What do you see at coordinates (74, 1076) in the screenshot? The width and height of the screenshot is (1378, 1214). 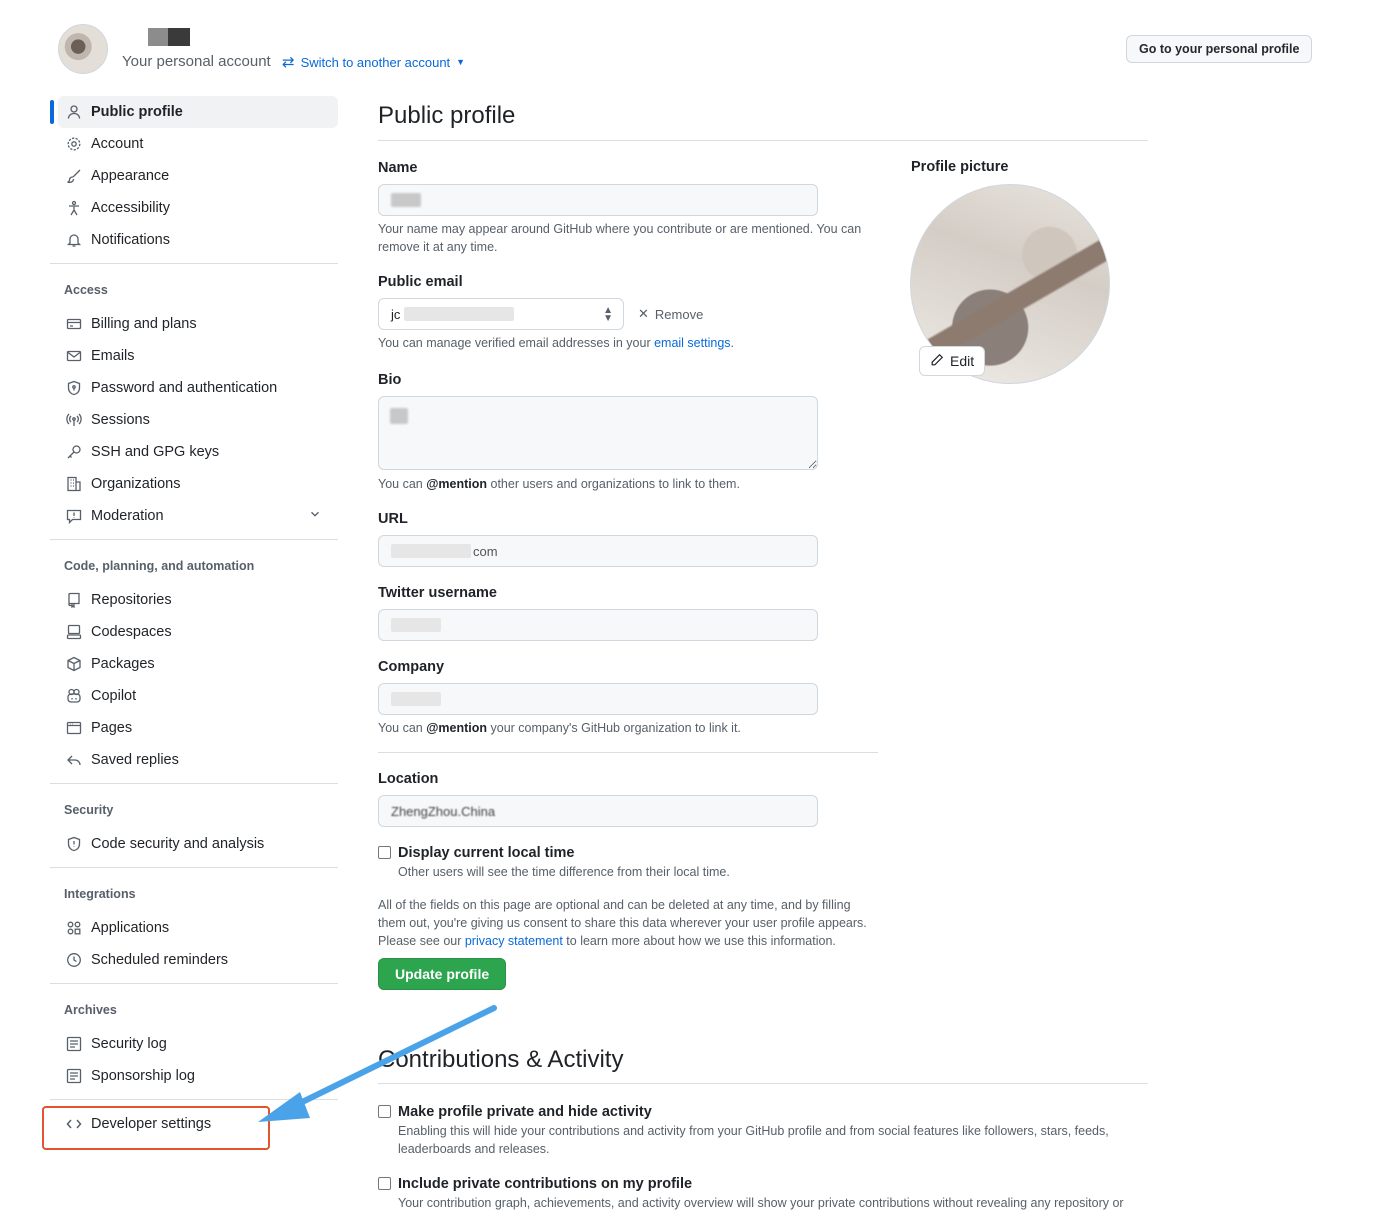 I see `log-icon` at bounding box center [74, 1076].